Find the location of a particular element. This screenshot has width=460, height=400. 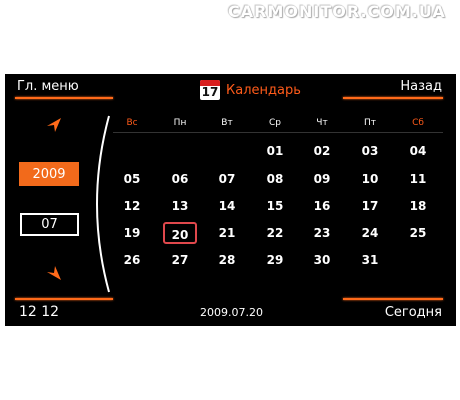

weekday-label: Пт is located at coordinates (369, 123).